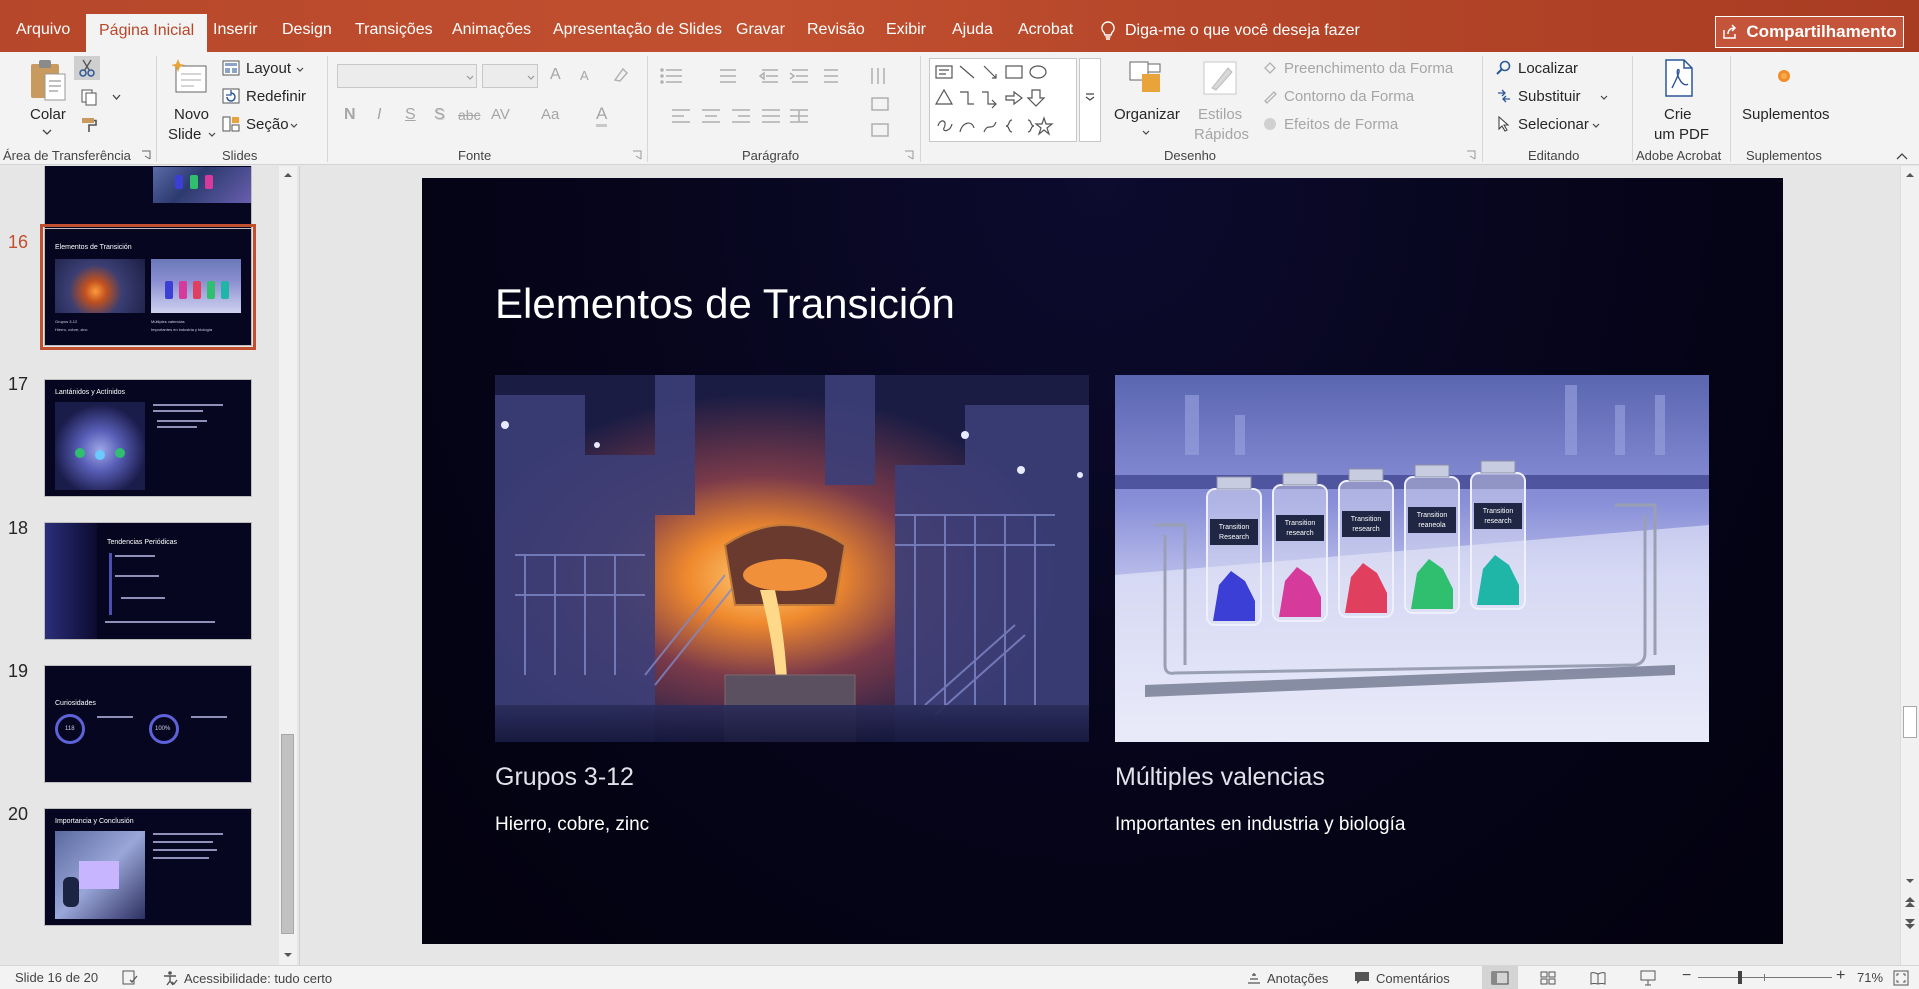 The image size is (1919, 989). Describe the element at coordinates (1648, 978) in the screenshot. I see `slideshow-icon` at that location.